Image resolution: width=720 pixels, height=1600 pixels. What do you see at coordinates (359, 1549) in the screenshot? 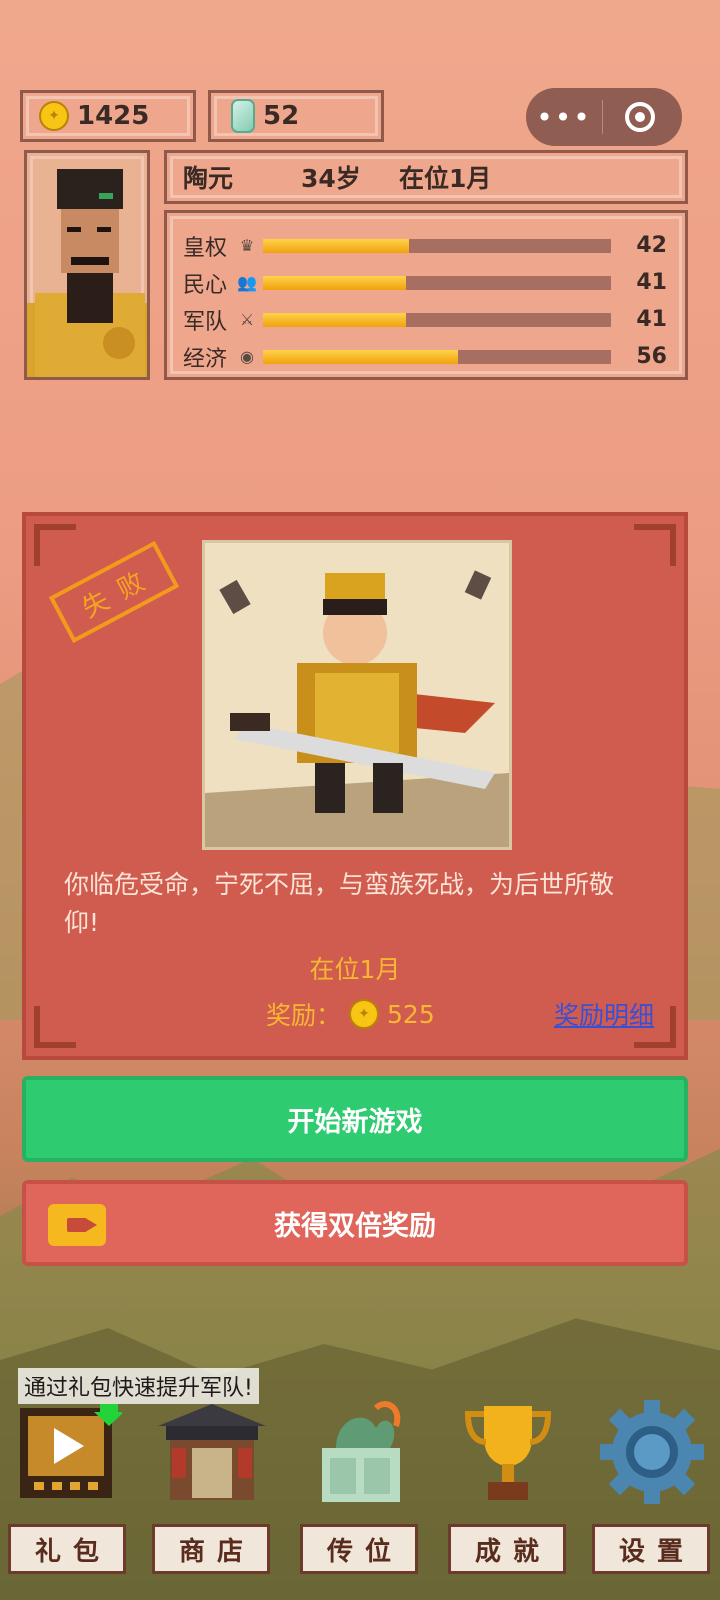
I see `nav-label: 传位` at bounding box center [359, 1549].